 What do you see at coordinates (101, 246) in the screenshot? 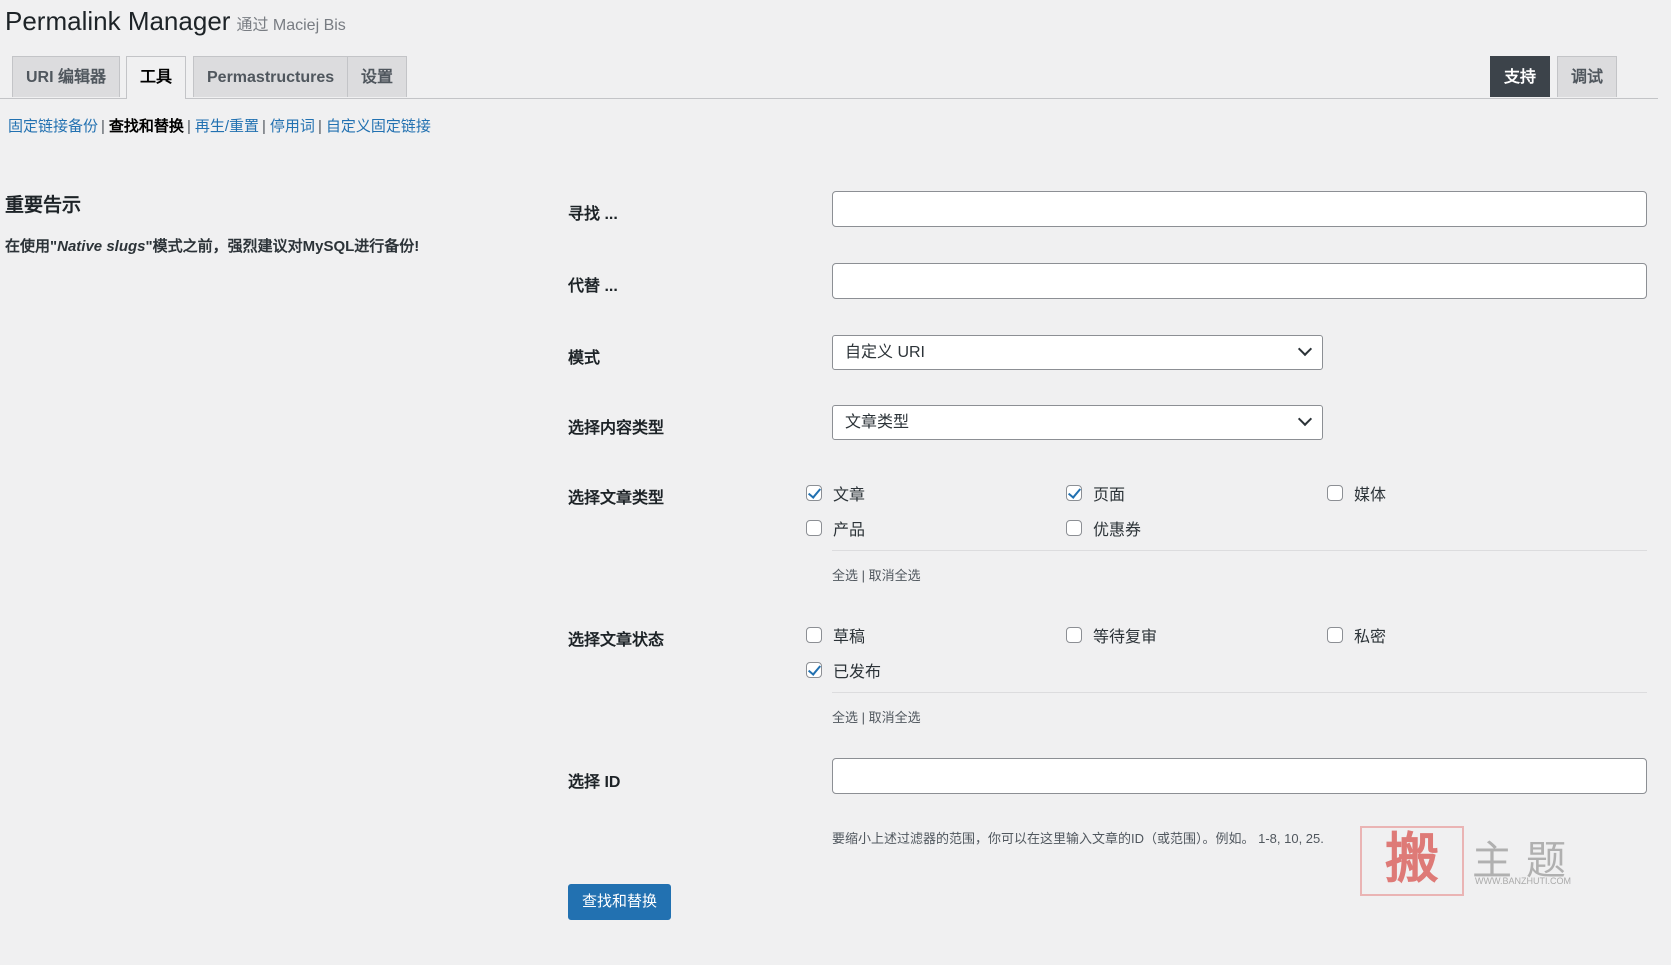
I see `notice-italic: Native slugs` at bounding box center [101, 246].